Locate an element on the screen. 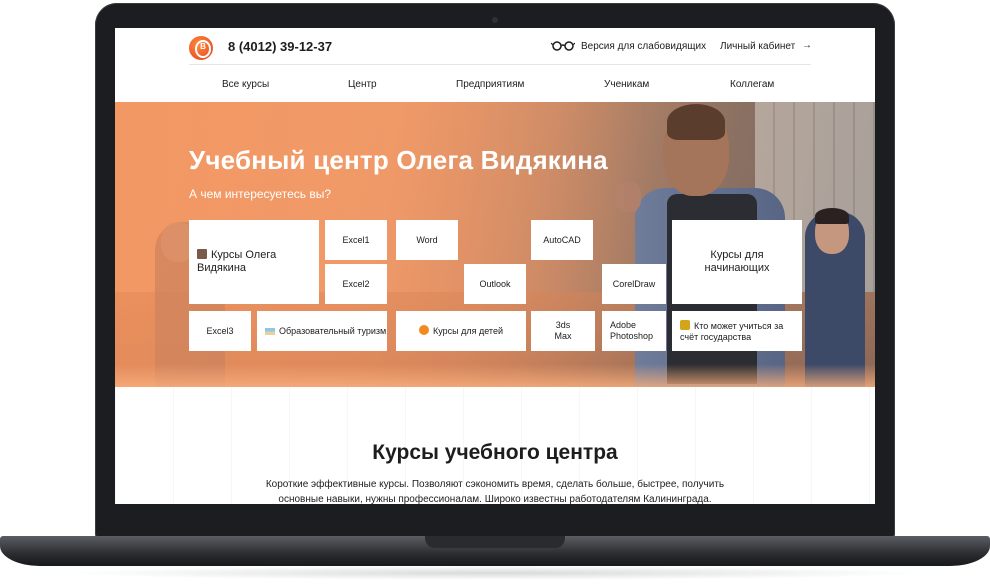 This screenshot has height=586, width=990. nav-item-enterprises: Предприятиям is located at coordinates (490, 84).